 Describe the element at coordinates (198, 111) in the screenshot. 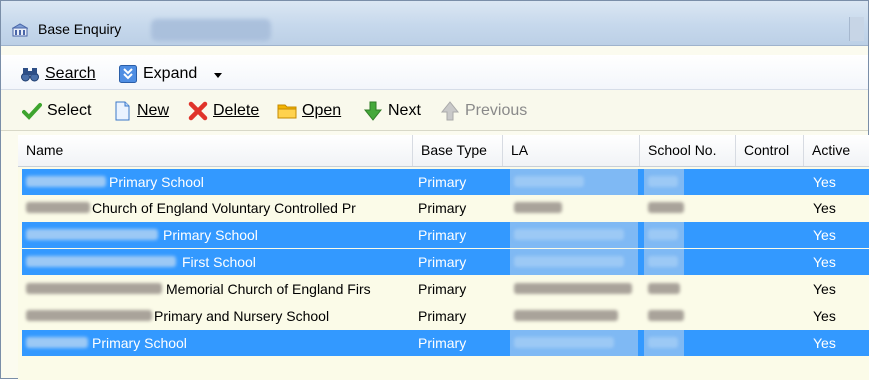

I see `delete-x-icon` at that location.